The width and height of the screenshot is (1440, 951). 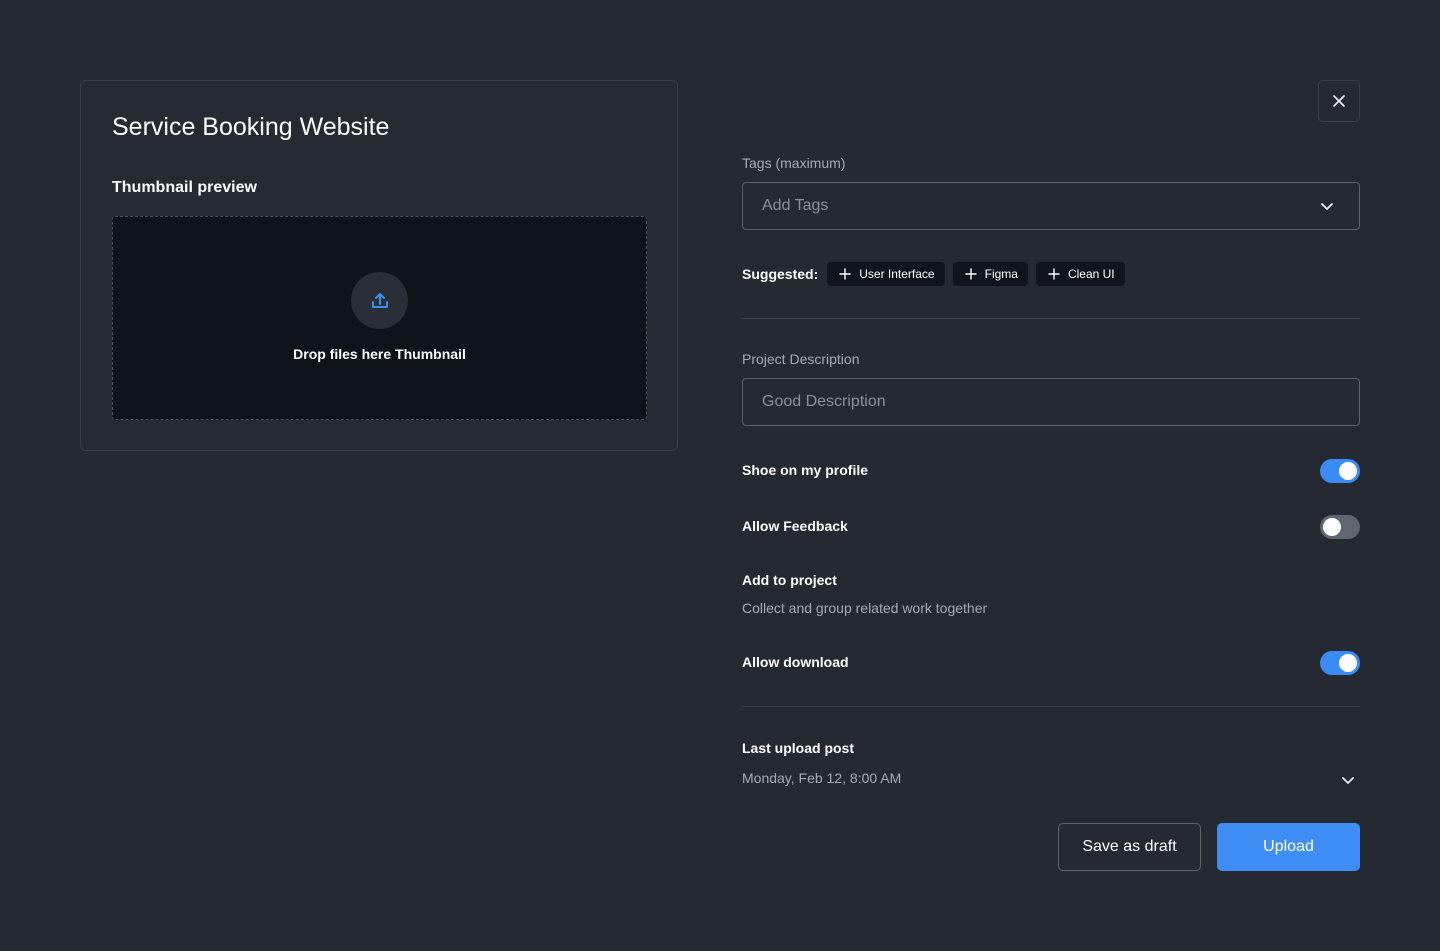 What do you see at coordinates (184, 187) in the screenshot?
I see `thumbnail-preview-label: Thumbnail preview` at bounding box center [184, 187].